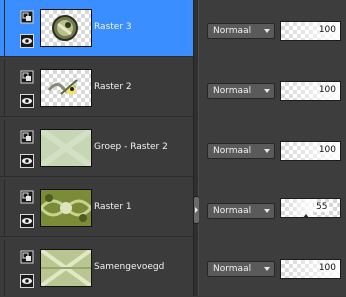 Image resolution: width=346 pixels, height=297 pixels. Describe the element at coordinates (306, 216) in the screenshot. I see `opacity-slider-knob` at that location.